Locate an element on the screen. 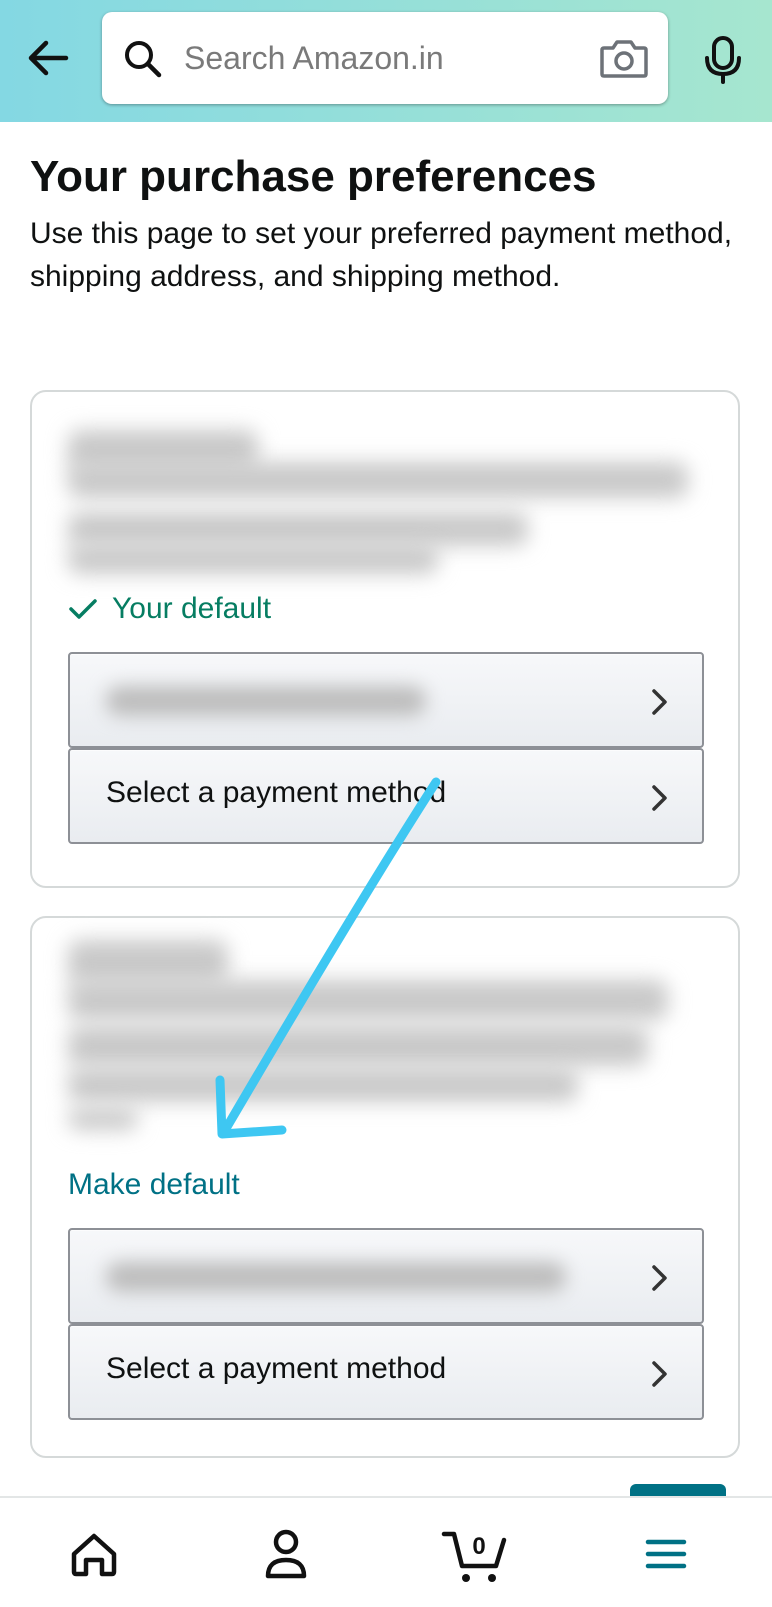  nav-account is located at coordinates (286, 1550).